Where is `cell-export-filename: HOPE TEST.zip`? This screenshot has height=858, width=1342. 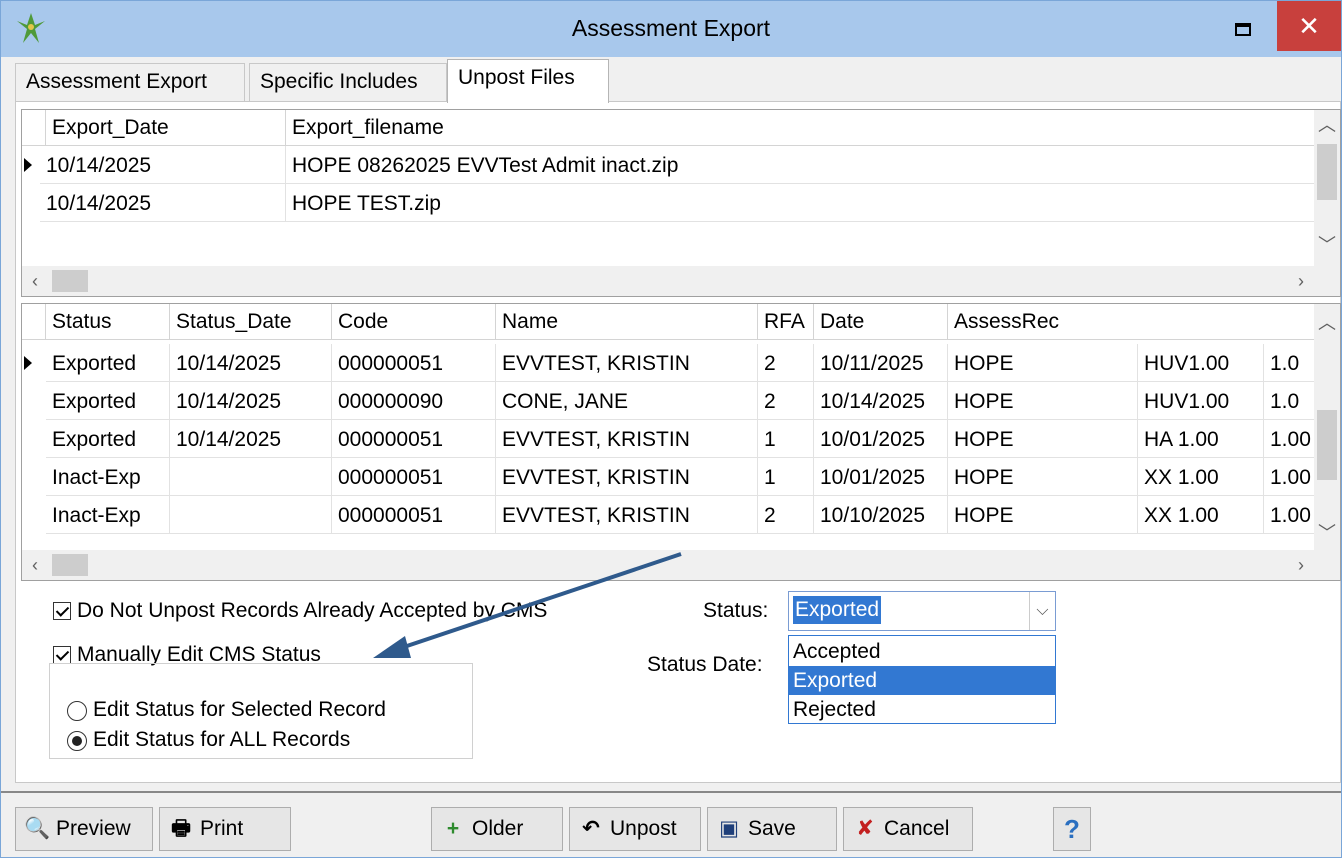
cell-export-filename: HOPE TEST.zip is located at coordinates (801, 203).